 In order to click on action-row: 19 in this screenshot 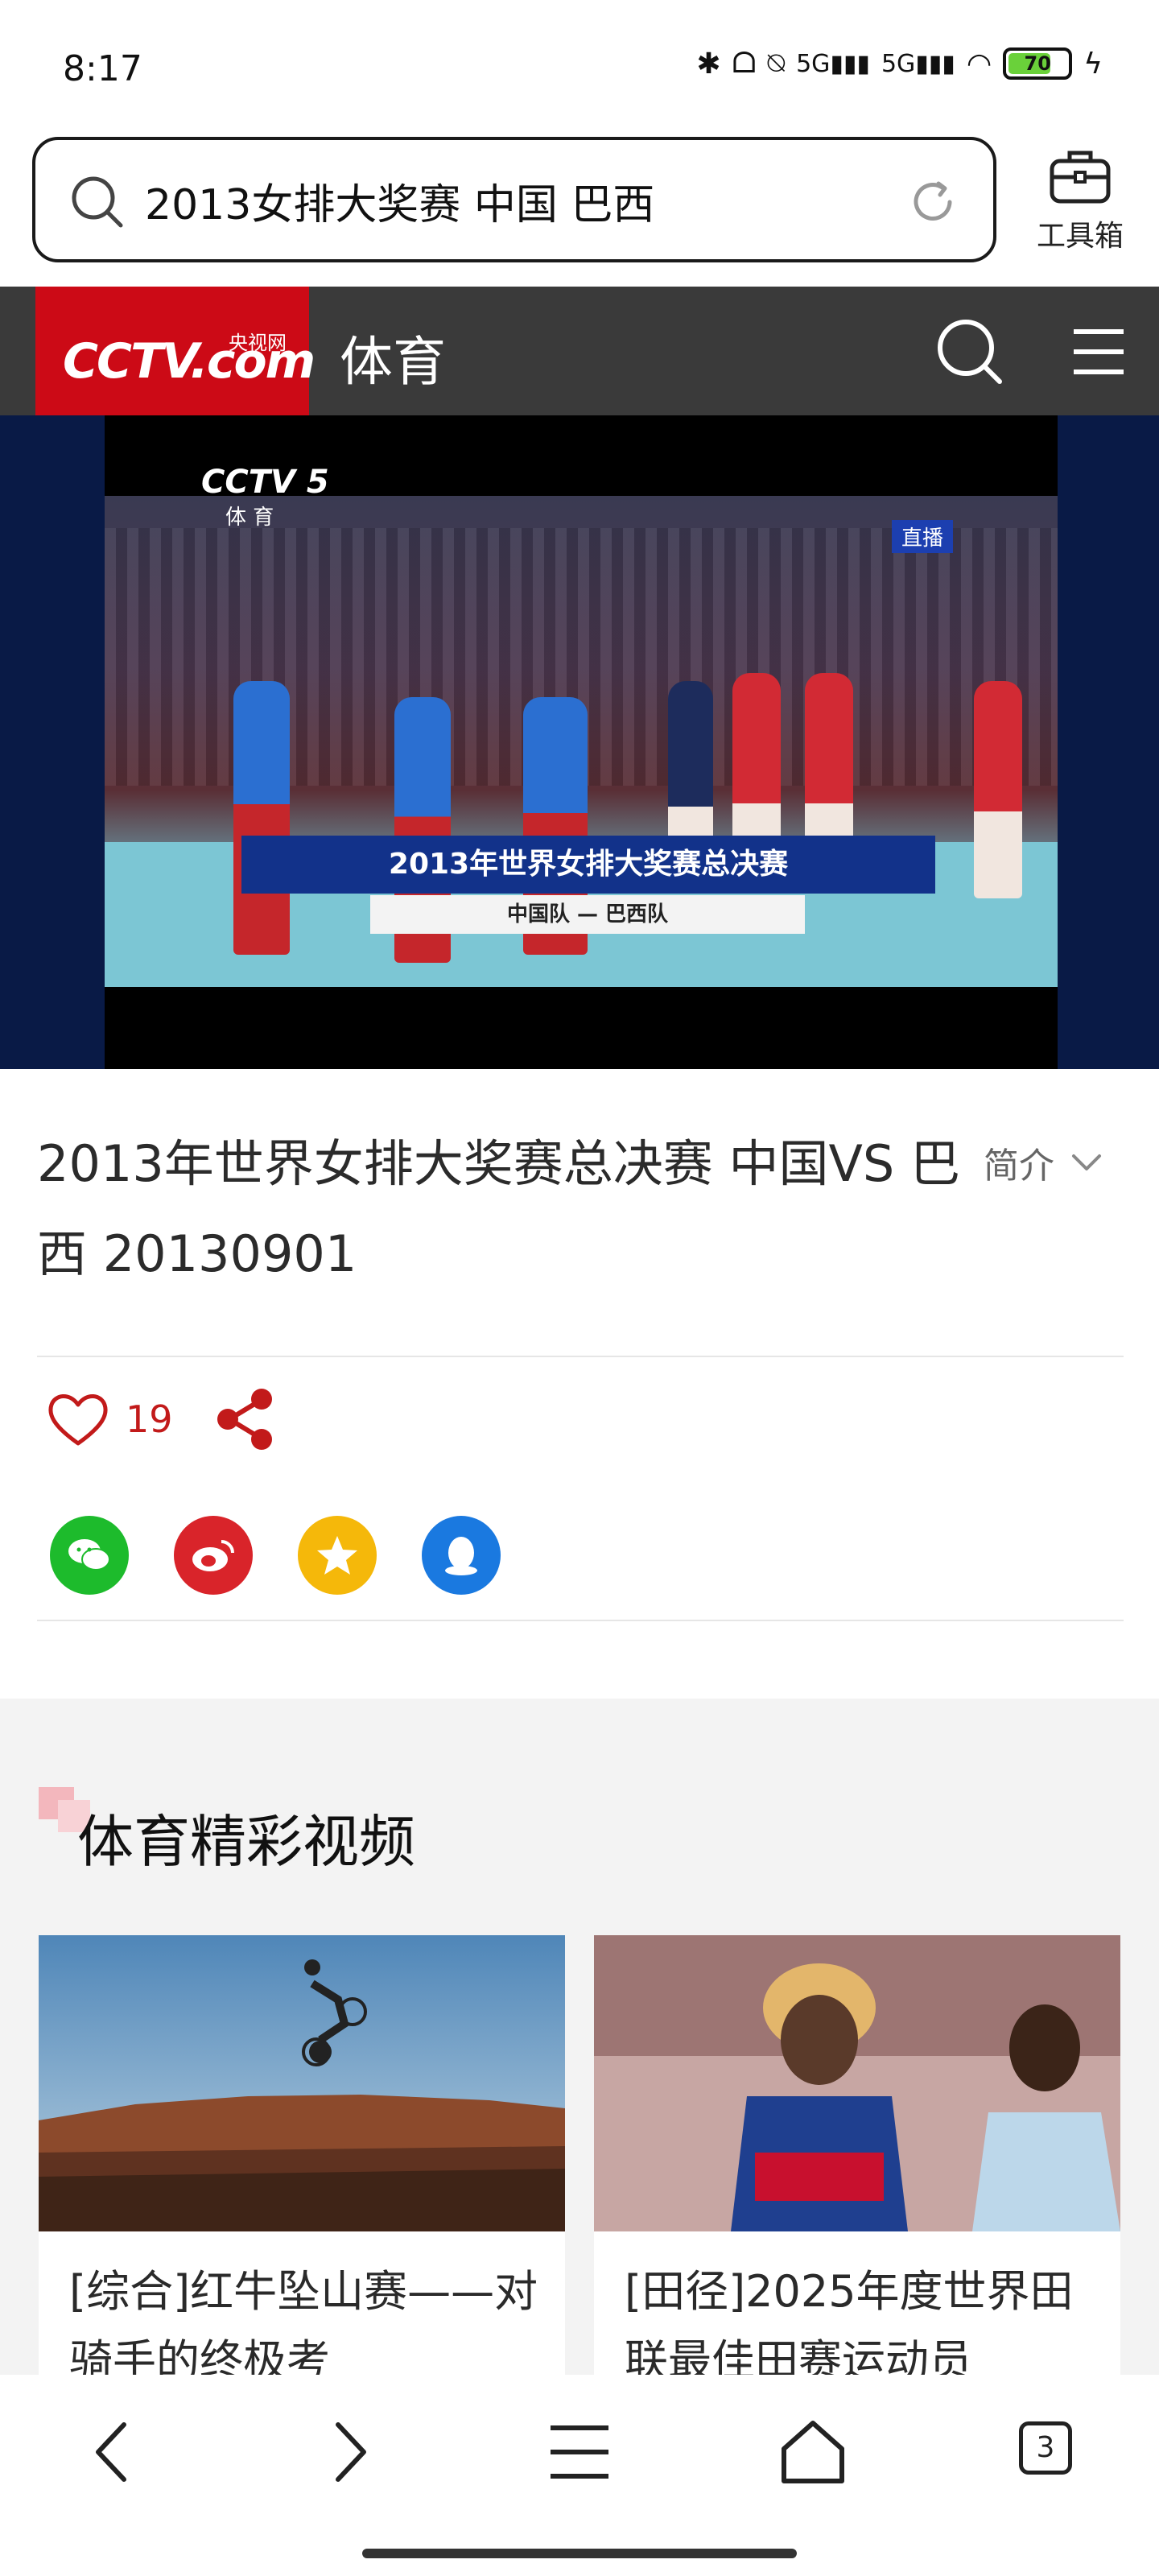, I will do `click(161, 1419)`.